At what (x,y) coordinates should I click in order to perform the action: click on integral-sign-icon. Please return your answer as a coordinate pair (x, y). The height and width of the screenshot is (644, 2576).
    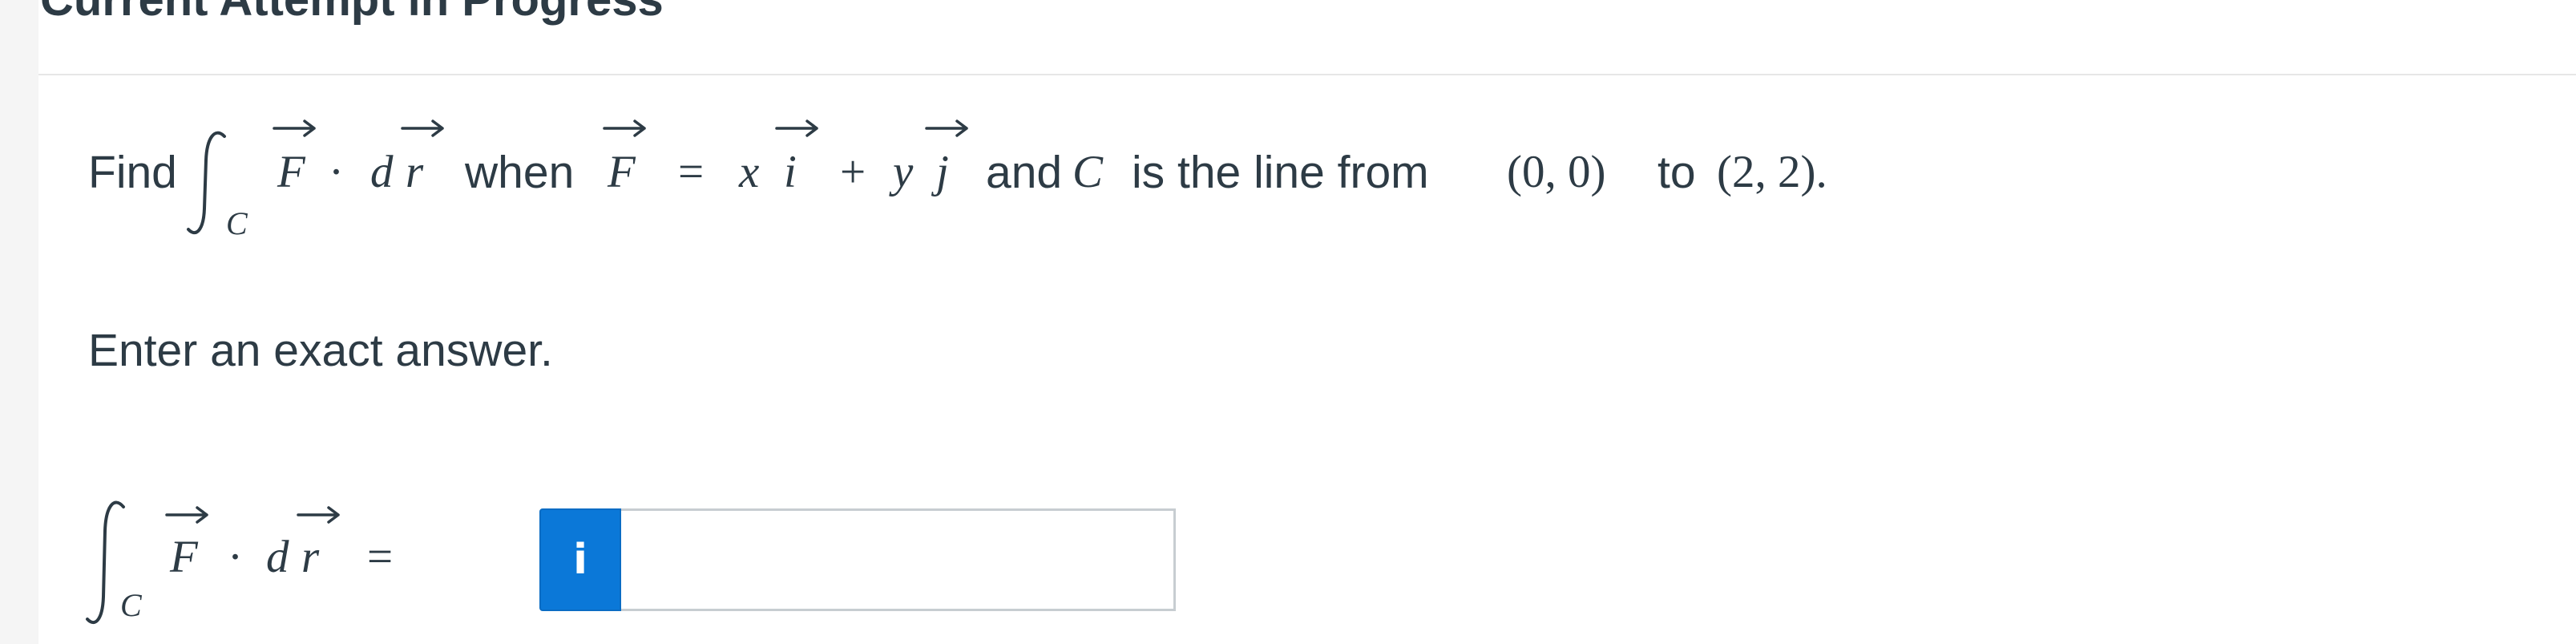
    Looking at the image, I should click on (207, 183).